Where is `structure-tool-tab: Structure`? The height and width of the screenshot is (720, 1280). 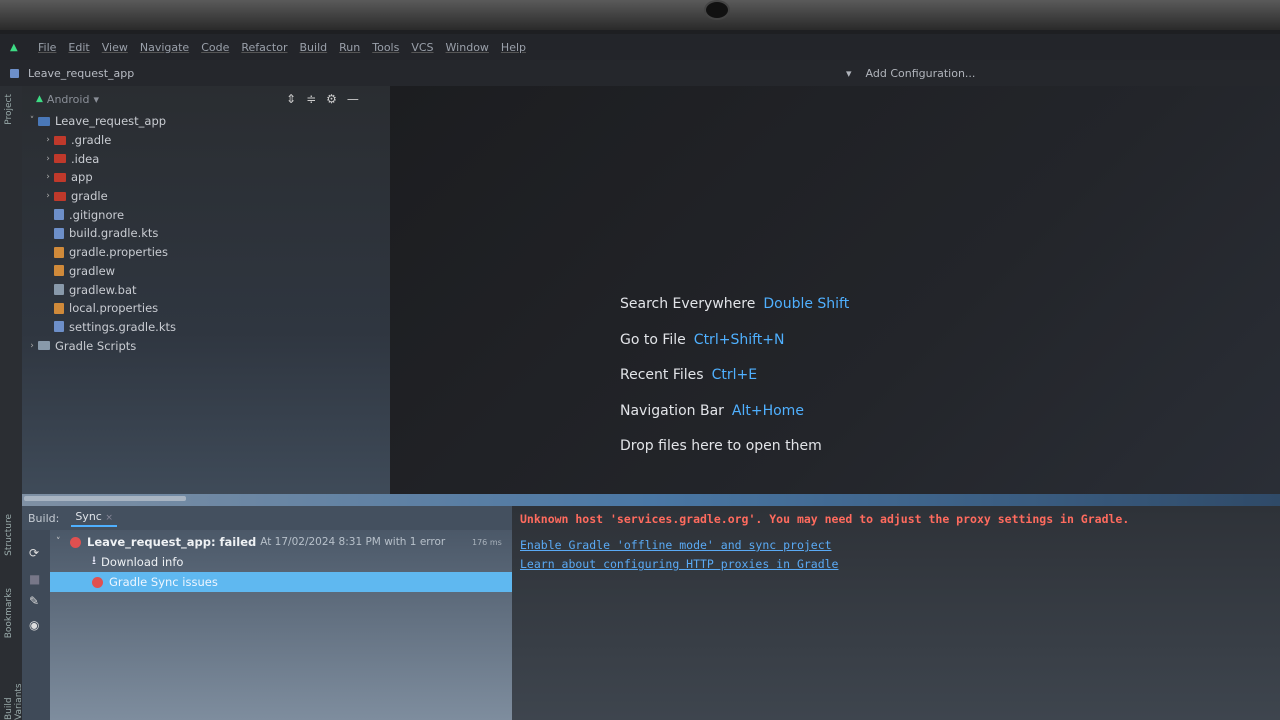 structure-tool-tab: Structure is located at coordinates (9, 535).